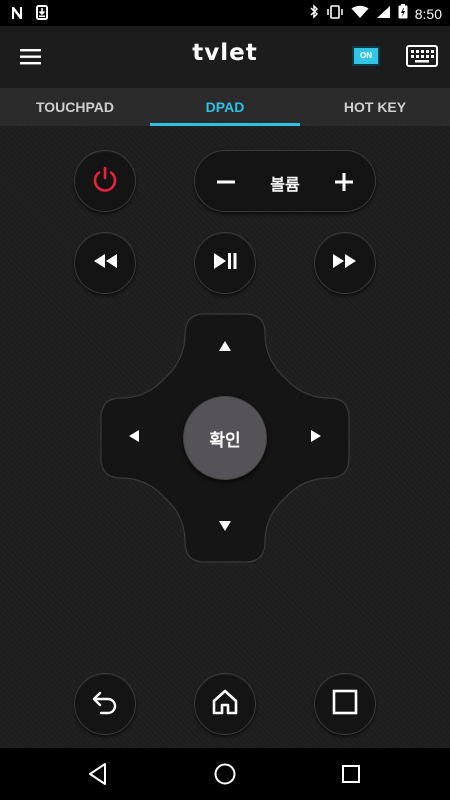  I want to click on volume-up-button, so click(344, 182).